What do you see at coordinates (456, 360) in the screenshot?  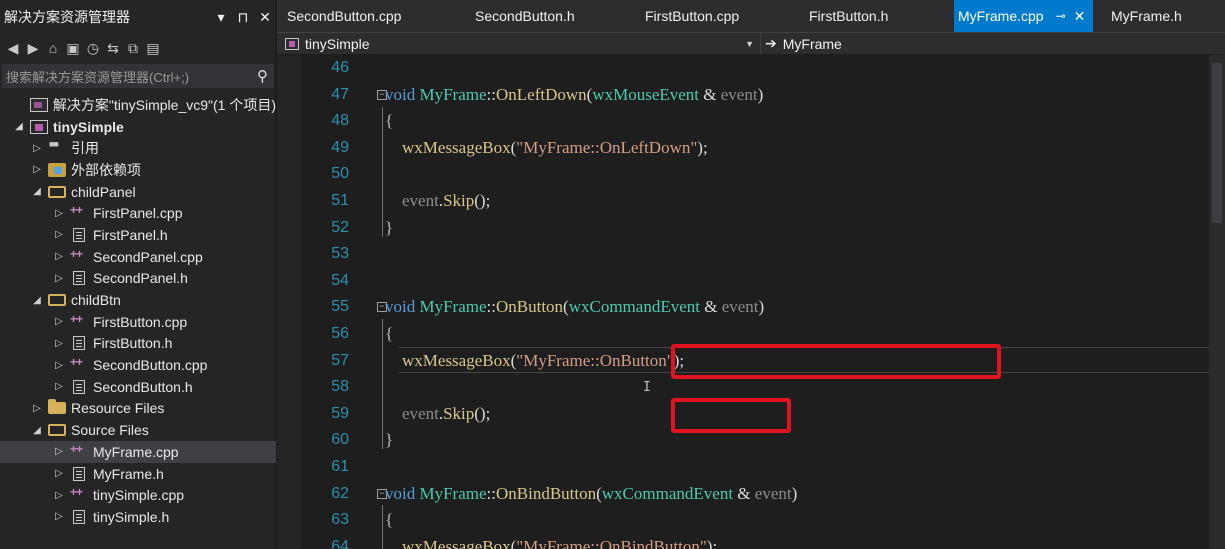 I see `code-token: wxMessageBox` at bounding box center [456, 360].